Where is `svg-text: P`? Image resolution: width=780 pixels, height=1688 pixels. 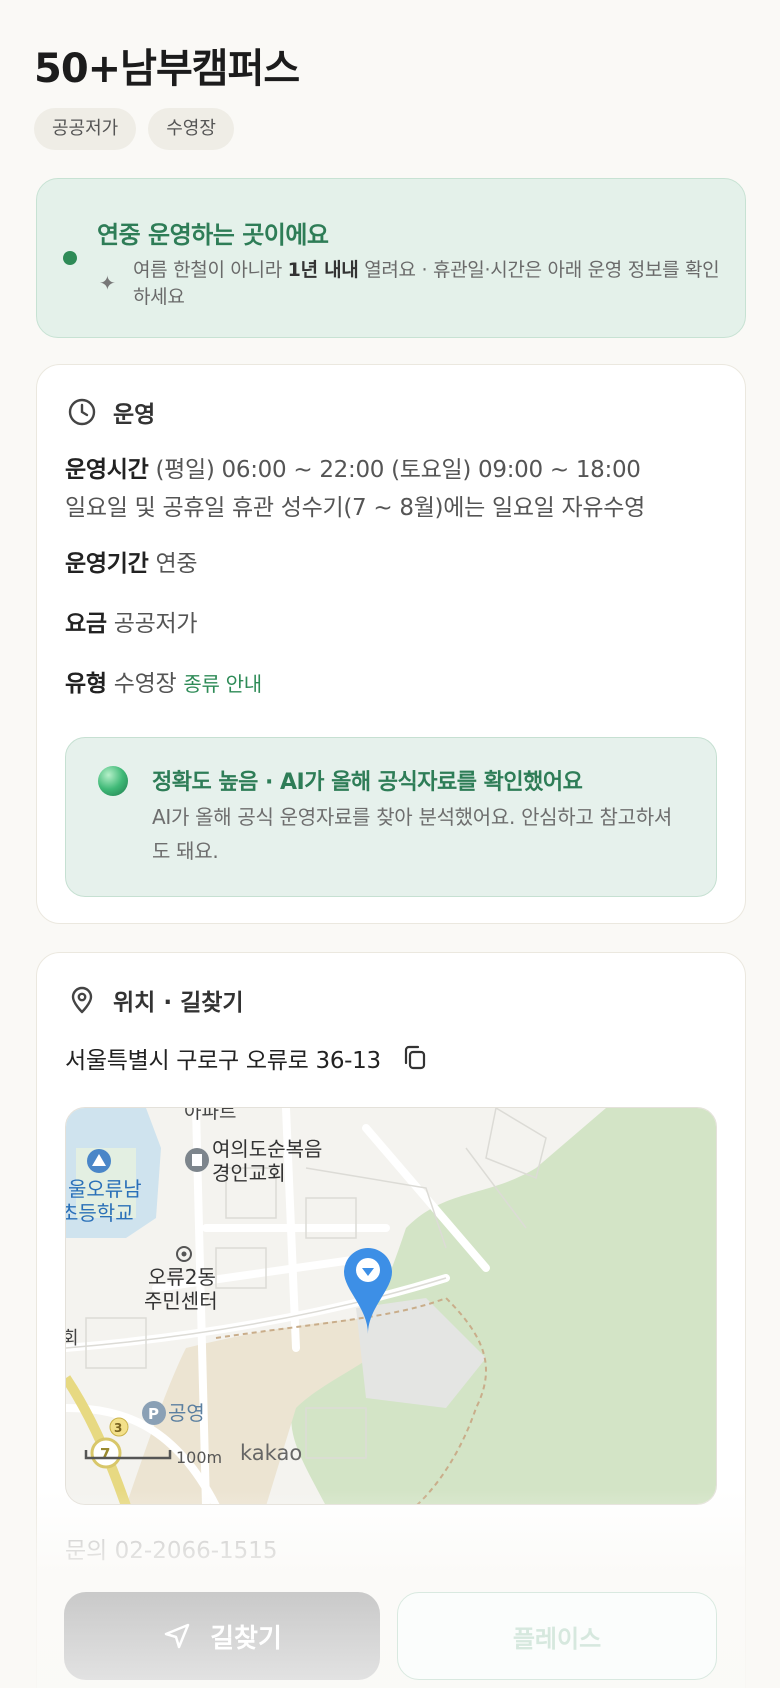
svg-text: P is located at coordinates (153, 1414).